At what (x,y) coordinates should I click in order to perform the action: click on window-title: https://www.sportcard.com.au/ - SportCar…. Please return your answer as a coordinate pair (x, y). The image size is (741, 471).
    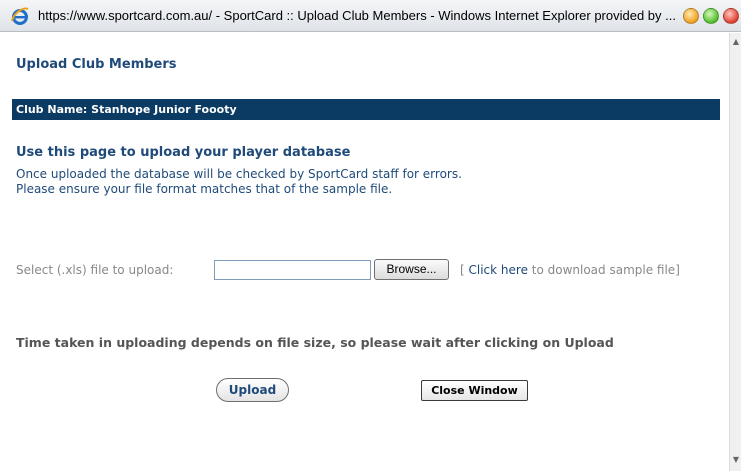
    Looking at the image, I should click on (357, 15).